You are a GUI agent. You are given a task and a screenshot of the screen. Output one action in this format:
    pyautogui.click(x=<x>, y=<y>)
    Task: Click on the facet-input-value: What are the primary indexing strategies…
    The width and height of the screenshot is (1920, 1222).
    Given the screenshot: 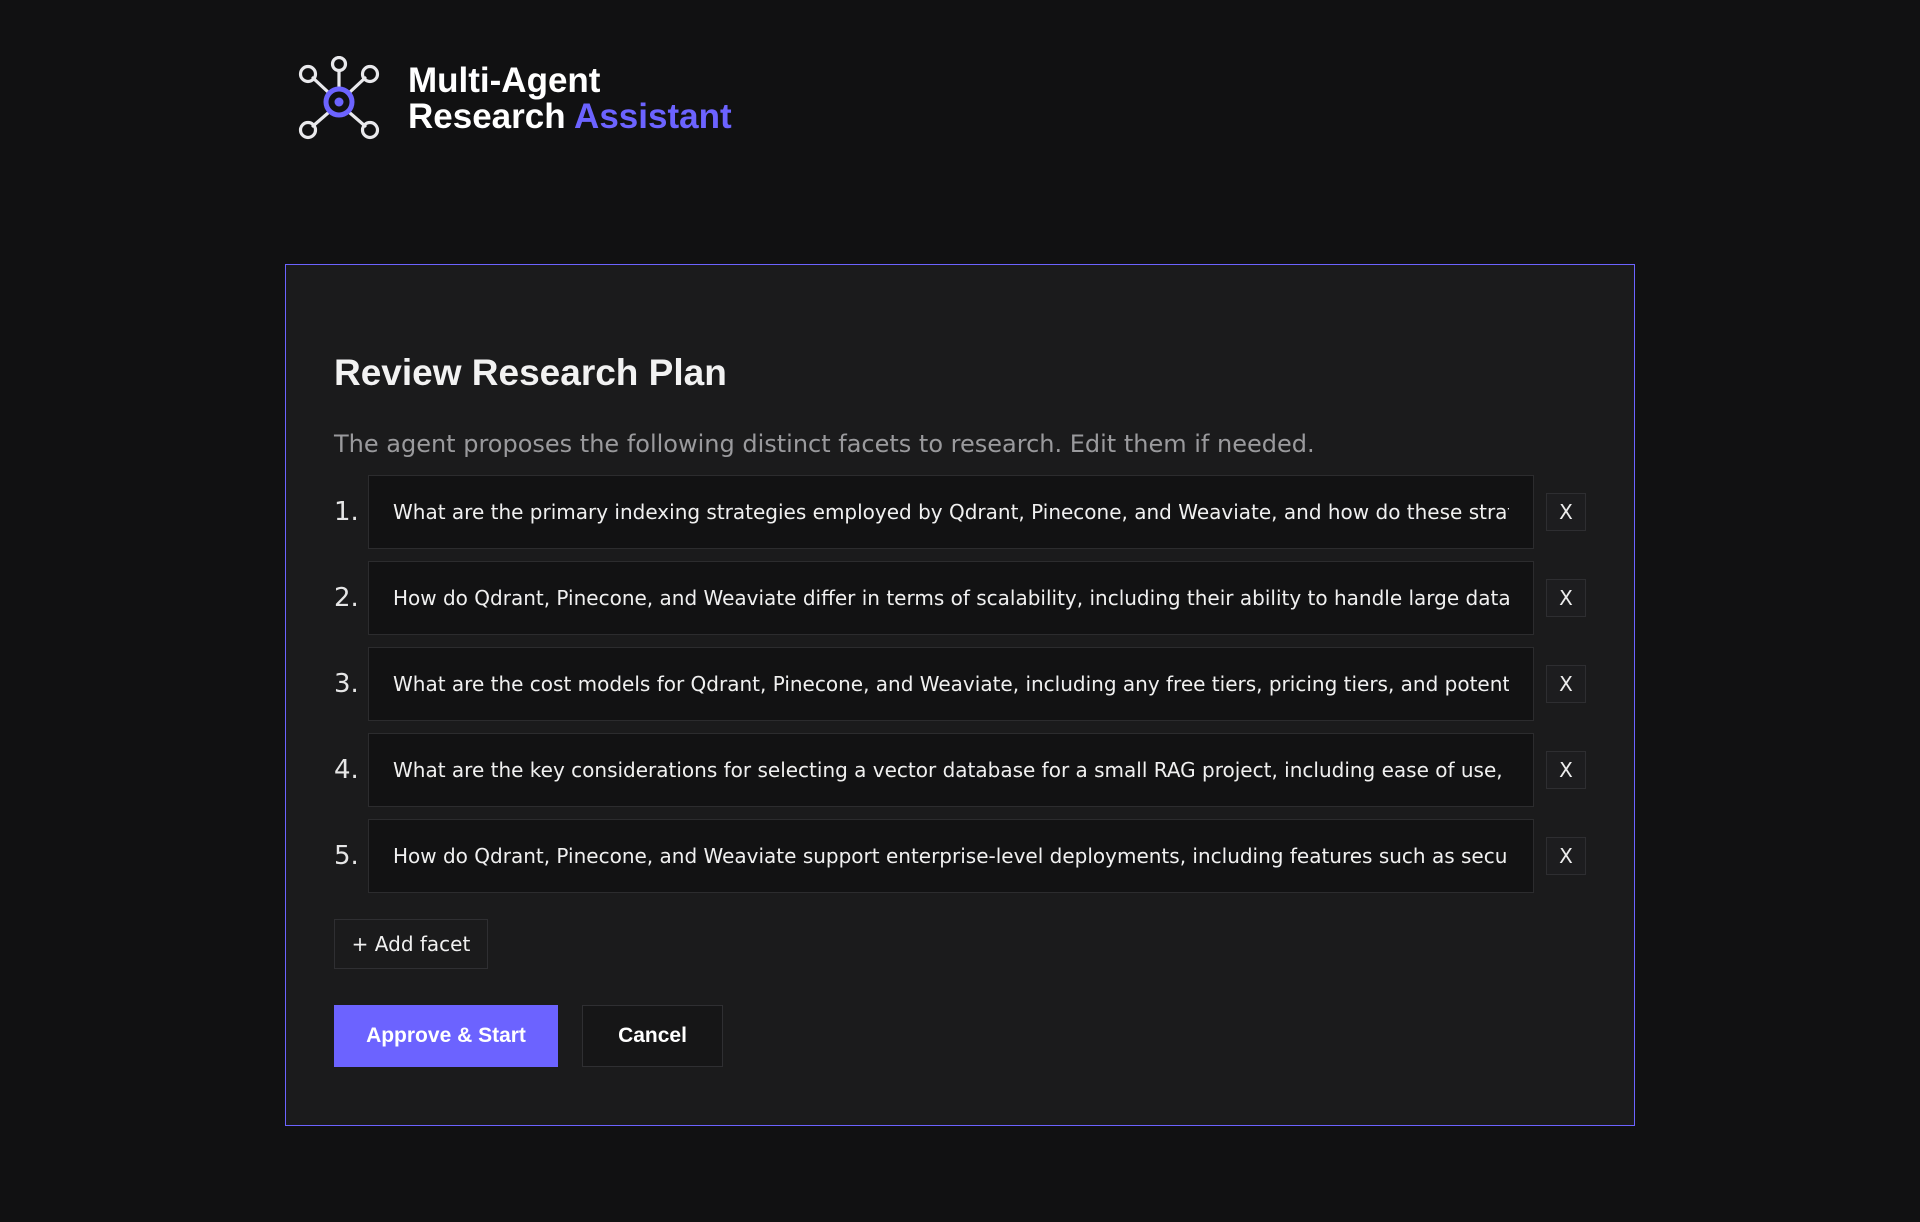 What is the action you would take?
    pyautogui.click(x=951, y=512)
    